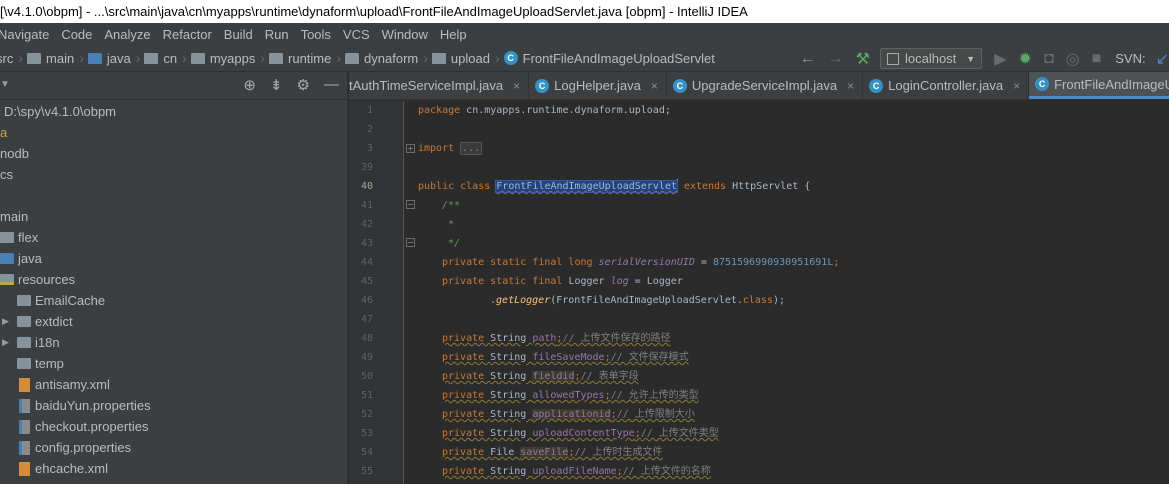 This screenshot has height=484, width=1169. Describe the element at coordinates (646, 262) in the screenshot. I see `code-token: serialVersionUID` at that location.